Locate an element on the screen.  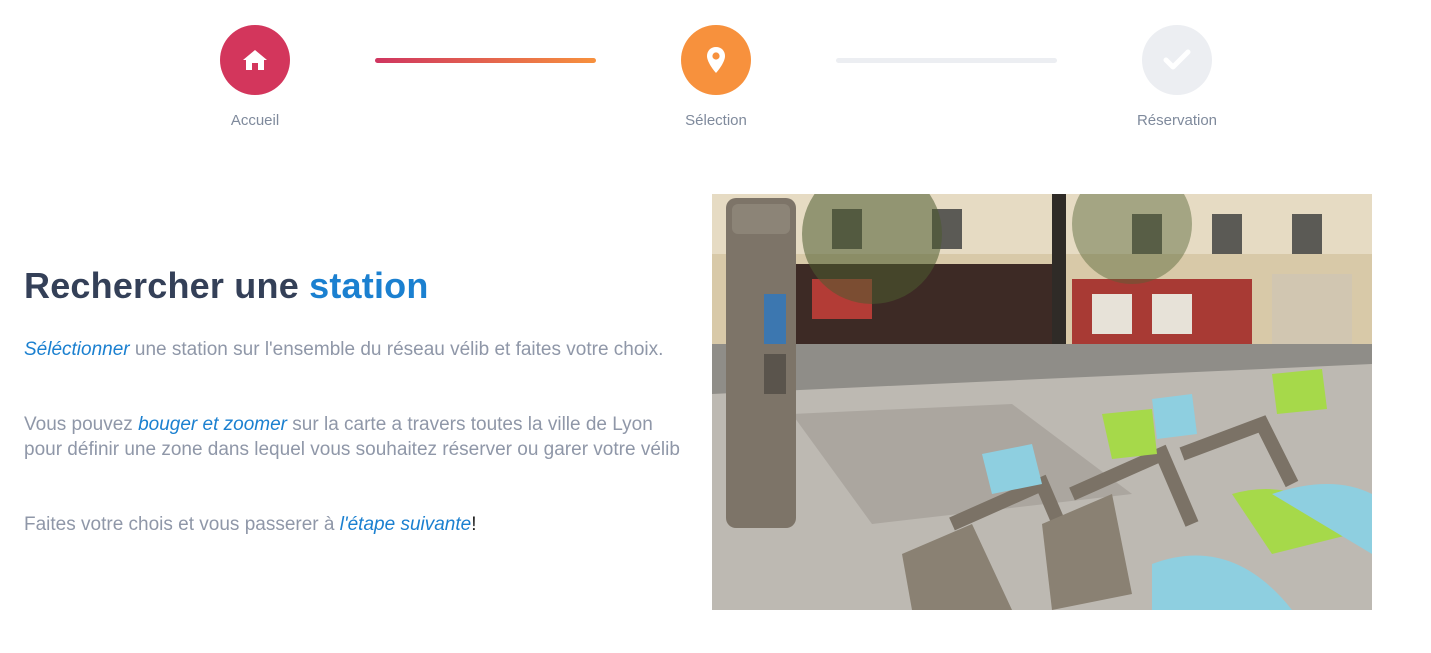
step-selection: Sélection is located at coordinates (716, 77).